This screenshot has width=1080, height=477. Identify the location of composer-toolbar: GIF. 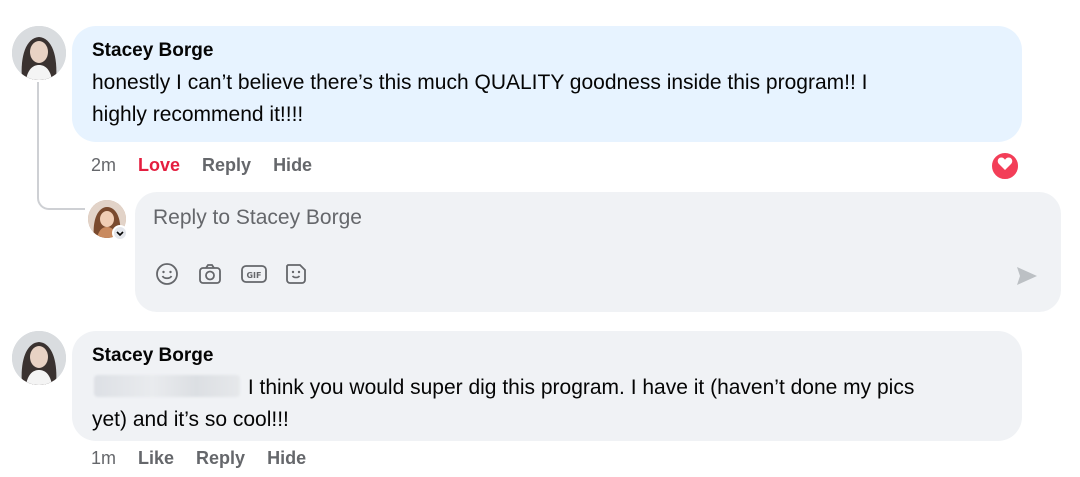
(231, 274).